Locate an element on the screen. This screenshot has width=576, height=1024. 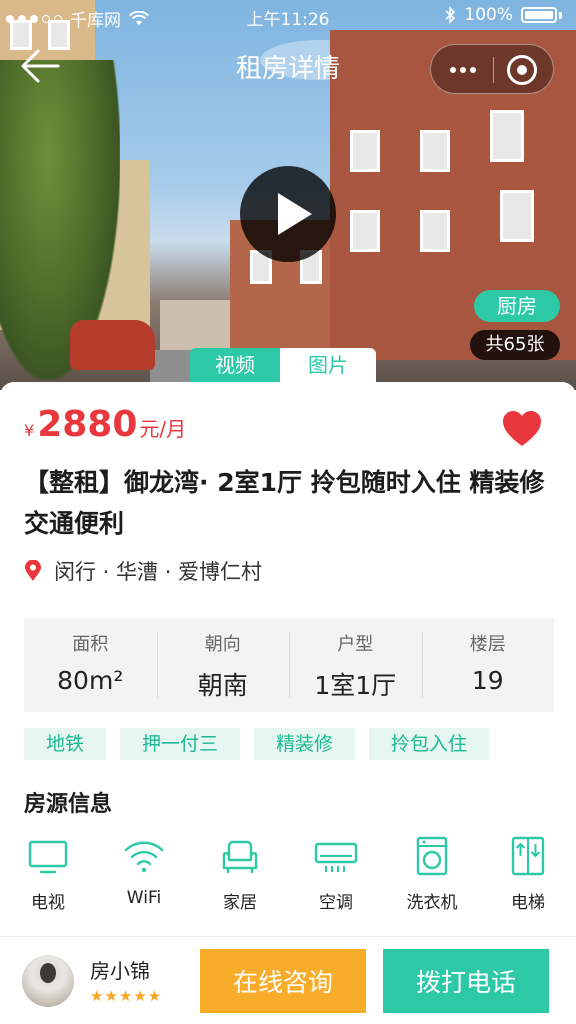
tab-photos: 图片 is located at coordinates (328, 365).